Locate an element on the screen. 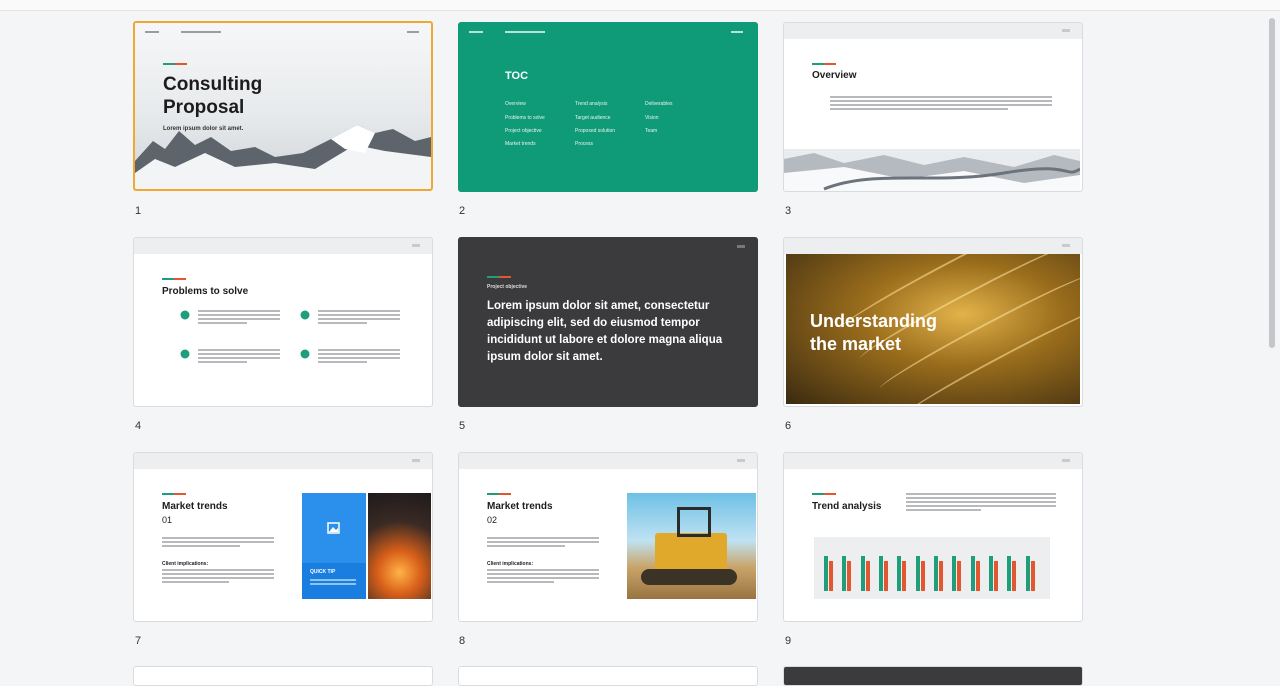 The image size is (1280, 686). quick-tip-panel: QUICK TIP is located at coordinates (334, 546).